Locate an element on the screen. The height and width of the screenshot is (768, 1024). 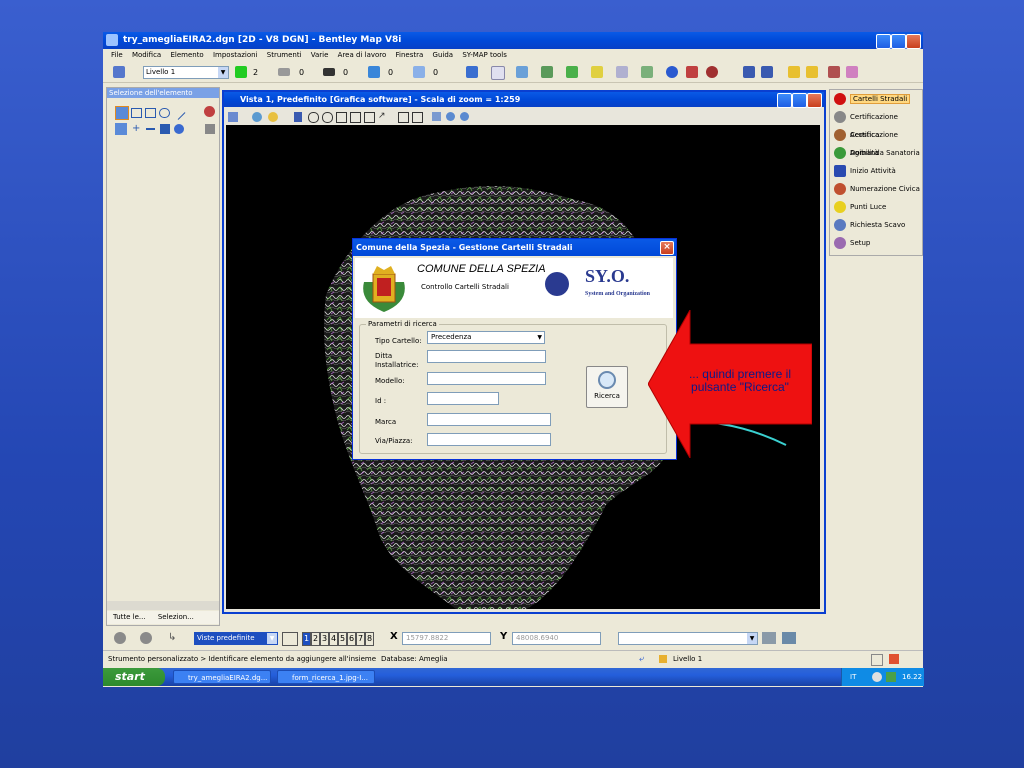
undo-icon: ⤶ is located at coordinates (644, 659).